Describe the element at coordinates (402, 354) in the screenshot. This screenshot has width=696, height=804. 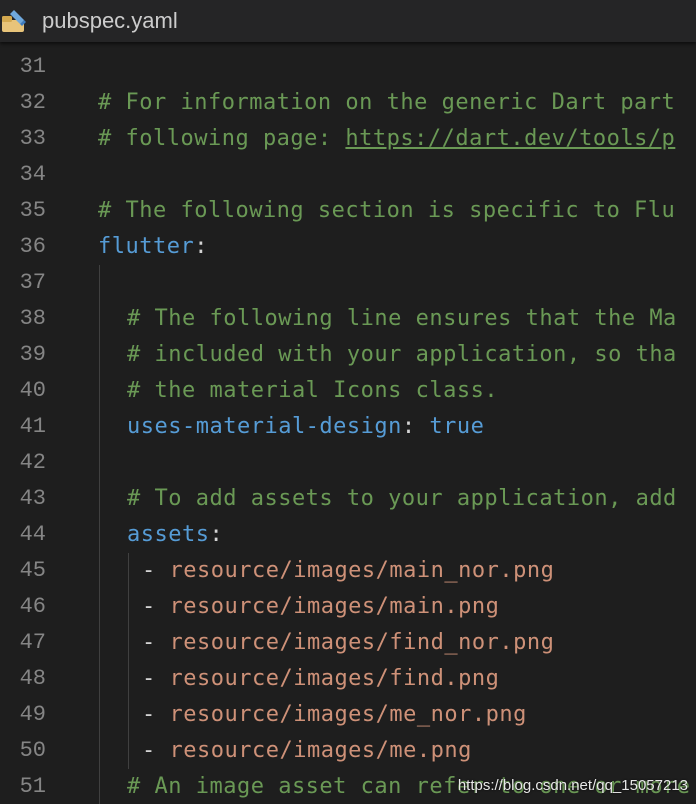
I see `yaml-comment: # included with your application, so tha` at that location.